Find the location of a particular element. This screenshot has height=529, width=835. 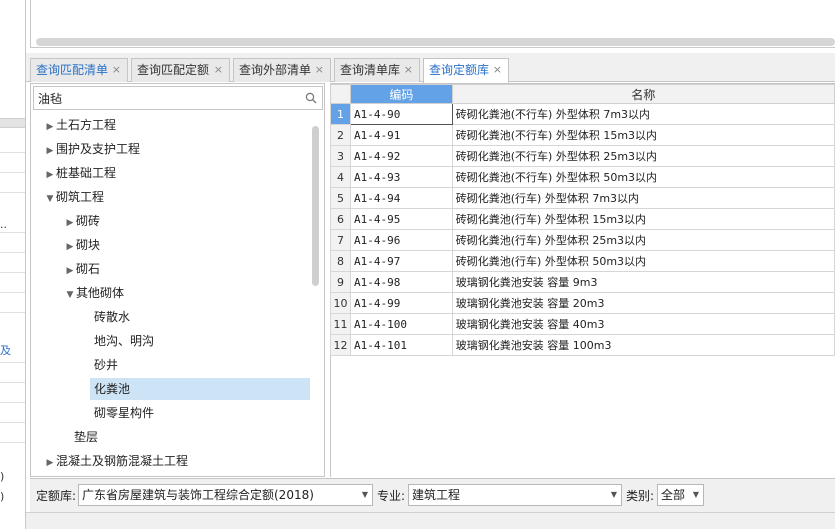

name-column-header: 名称 is located at coordinates (643, 94).